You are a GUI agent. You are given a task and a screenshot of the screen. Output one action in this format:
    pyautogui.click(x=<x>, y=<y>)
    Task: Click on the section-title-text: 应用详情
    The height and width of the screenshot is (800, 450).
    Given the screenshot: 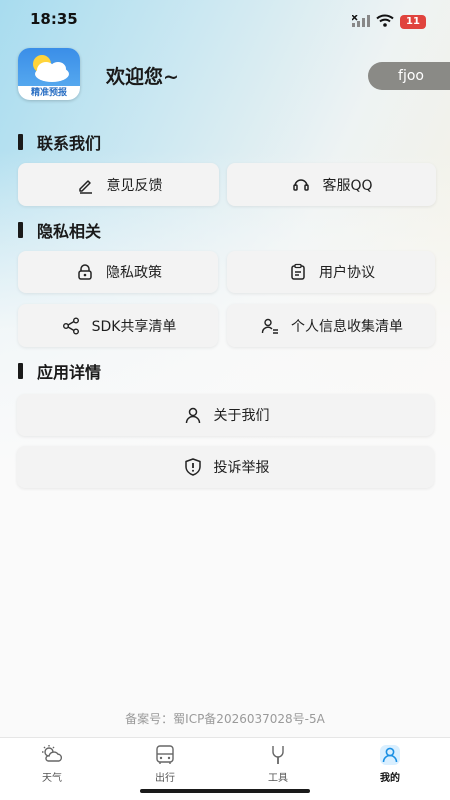 What is the action you would take?
    pyautogui.click(x=69, y=372)
    